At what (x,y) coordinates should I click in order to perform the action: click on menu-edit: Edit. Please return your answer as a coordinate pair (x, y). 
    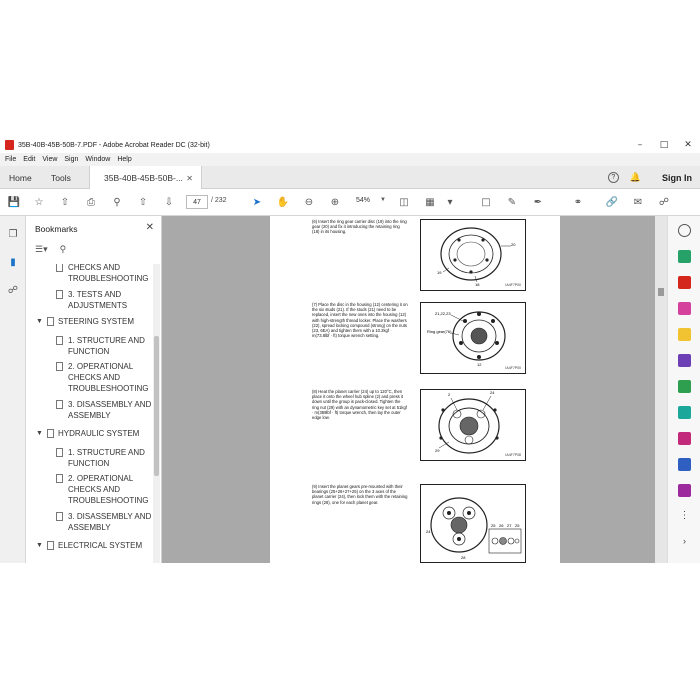
    Looking at the image, I should click on (29, 159).